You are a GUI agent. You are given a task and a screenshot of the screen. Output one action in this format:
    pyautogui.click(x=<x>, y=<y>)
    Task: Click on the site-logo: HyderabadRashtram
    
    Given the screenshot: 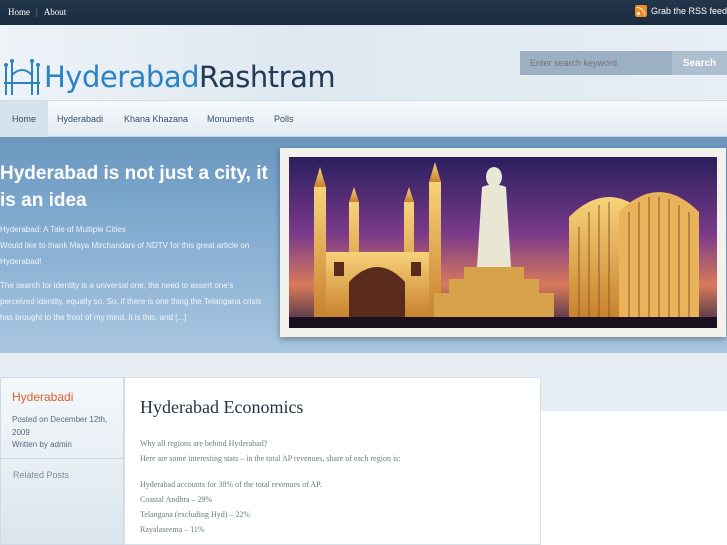 What is the action you would take?
    pyautogui.click(x=169, y=72)
    